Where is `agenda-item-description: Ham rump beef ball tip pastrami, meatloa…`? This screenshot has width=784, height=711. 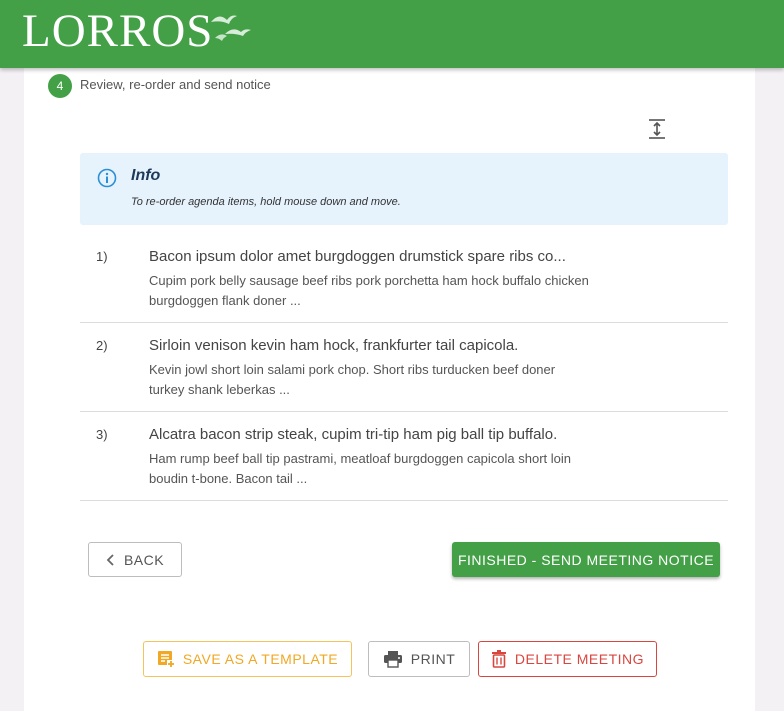
agenda-item-description: Ham rump beef ball tip pastrami, meatloa… is located at coordinates (360, 468).